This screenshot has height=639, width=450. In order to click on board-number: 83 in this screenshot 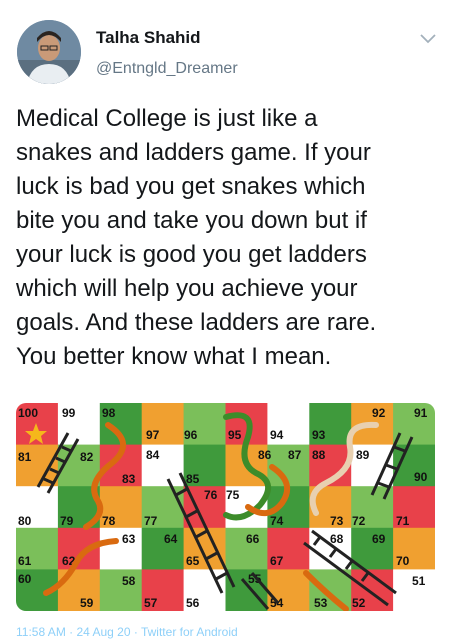, I will do `click(129, 479)`.